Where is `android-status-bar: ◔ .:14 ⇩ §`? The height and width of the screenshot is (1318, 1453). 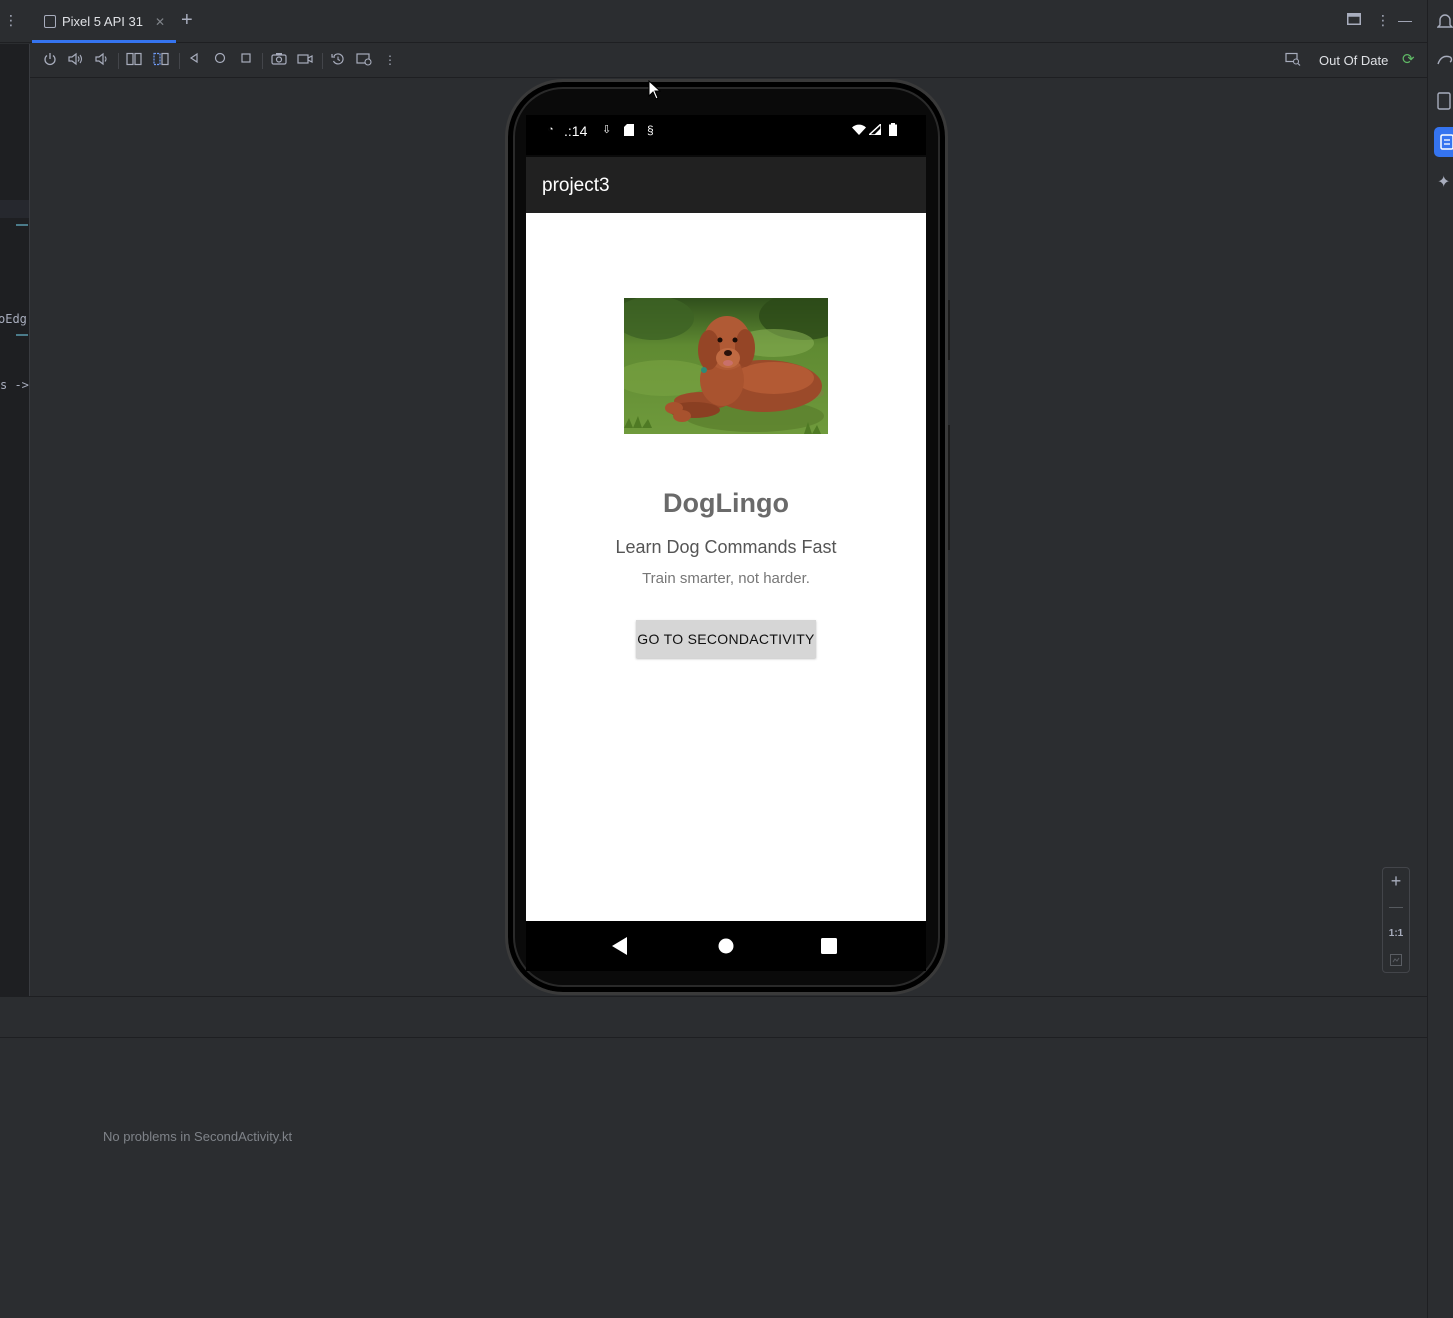
android-status-bar: ◔ .:14 ⇩ § is located at coordinates (726, 135).